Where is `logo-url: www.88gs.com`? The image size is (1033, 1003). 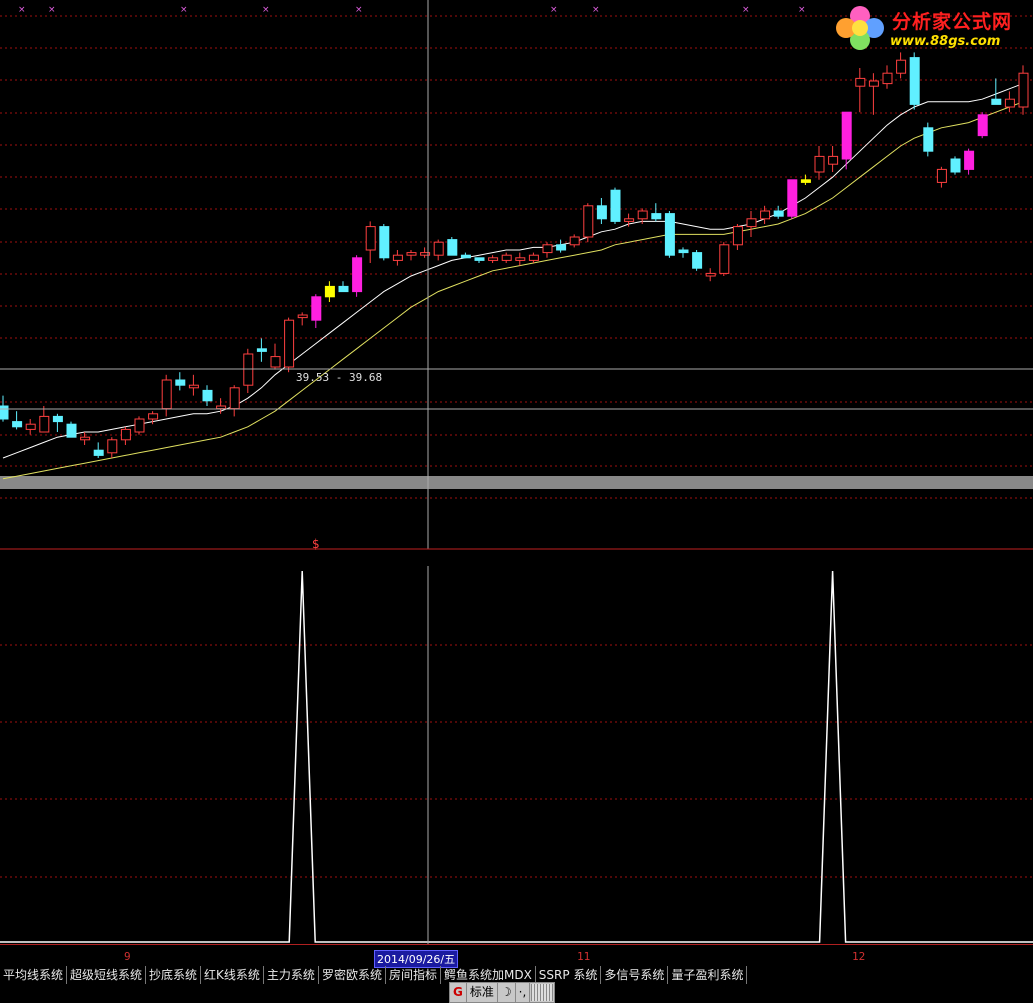 logo-url: www.88gs.com is located at coordinates (945, 41).